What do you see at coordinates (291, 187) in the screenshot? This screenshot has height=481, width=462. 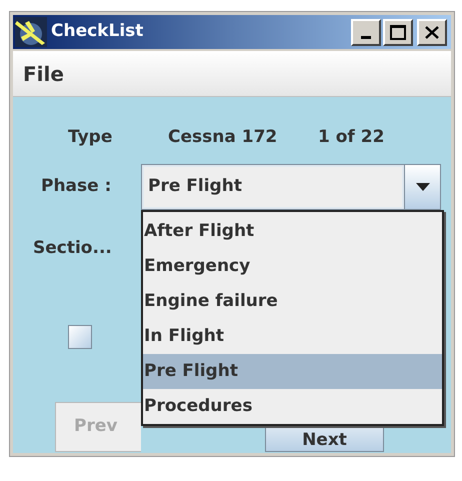 I see `phase-dropdown: Pre Flight` at bounding box center [291, 187].